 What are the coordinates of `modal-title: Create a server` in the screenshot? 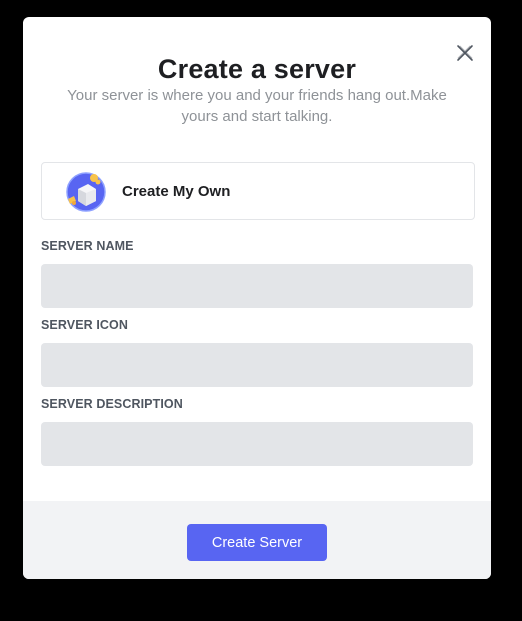 It's located at (257, 69).